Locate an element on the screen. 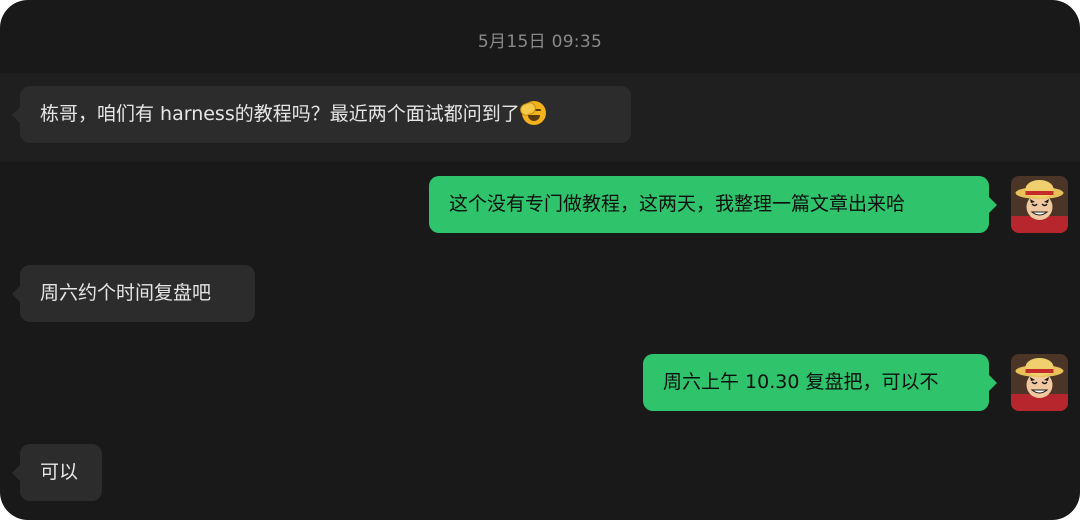  outgoing-message-bubble: 这个没有专门做教程，这两天，我整理一篇文章出来哈 is located at coordinates (713, 204).